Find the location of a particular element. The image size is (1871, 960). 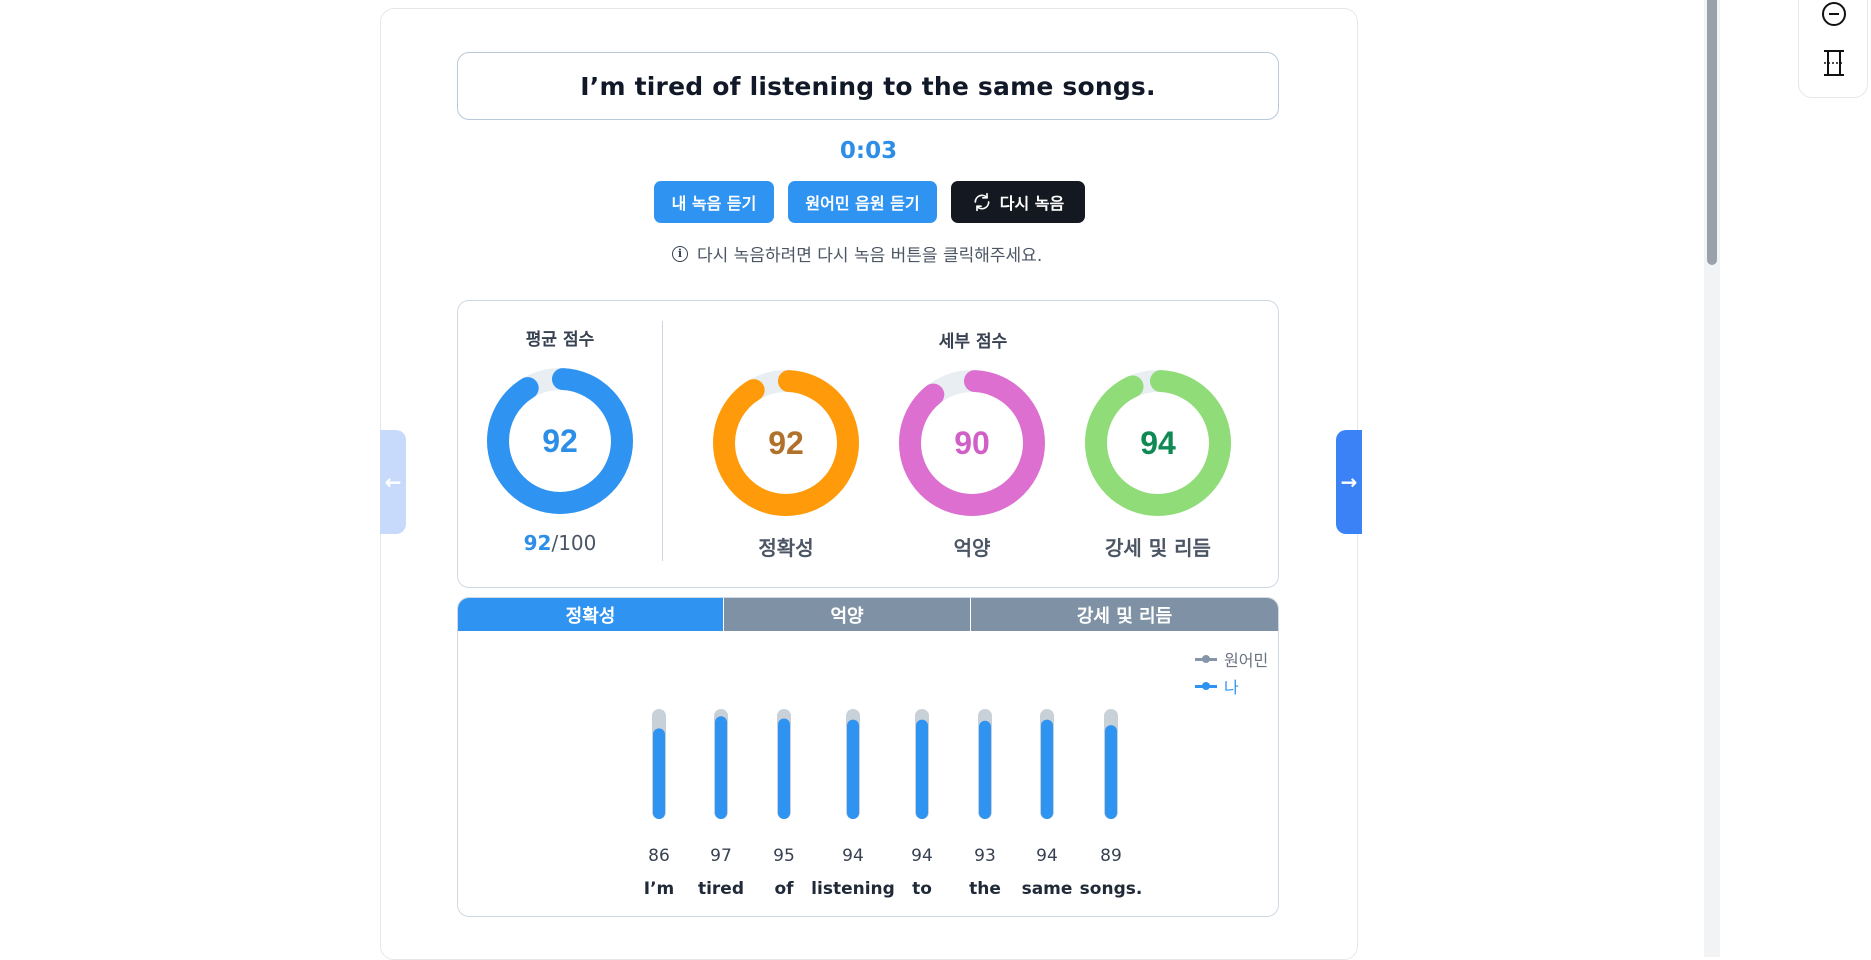

chart-legend: 원어민 나 is located at coordinates (1231, 672).